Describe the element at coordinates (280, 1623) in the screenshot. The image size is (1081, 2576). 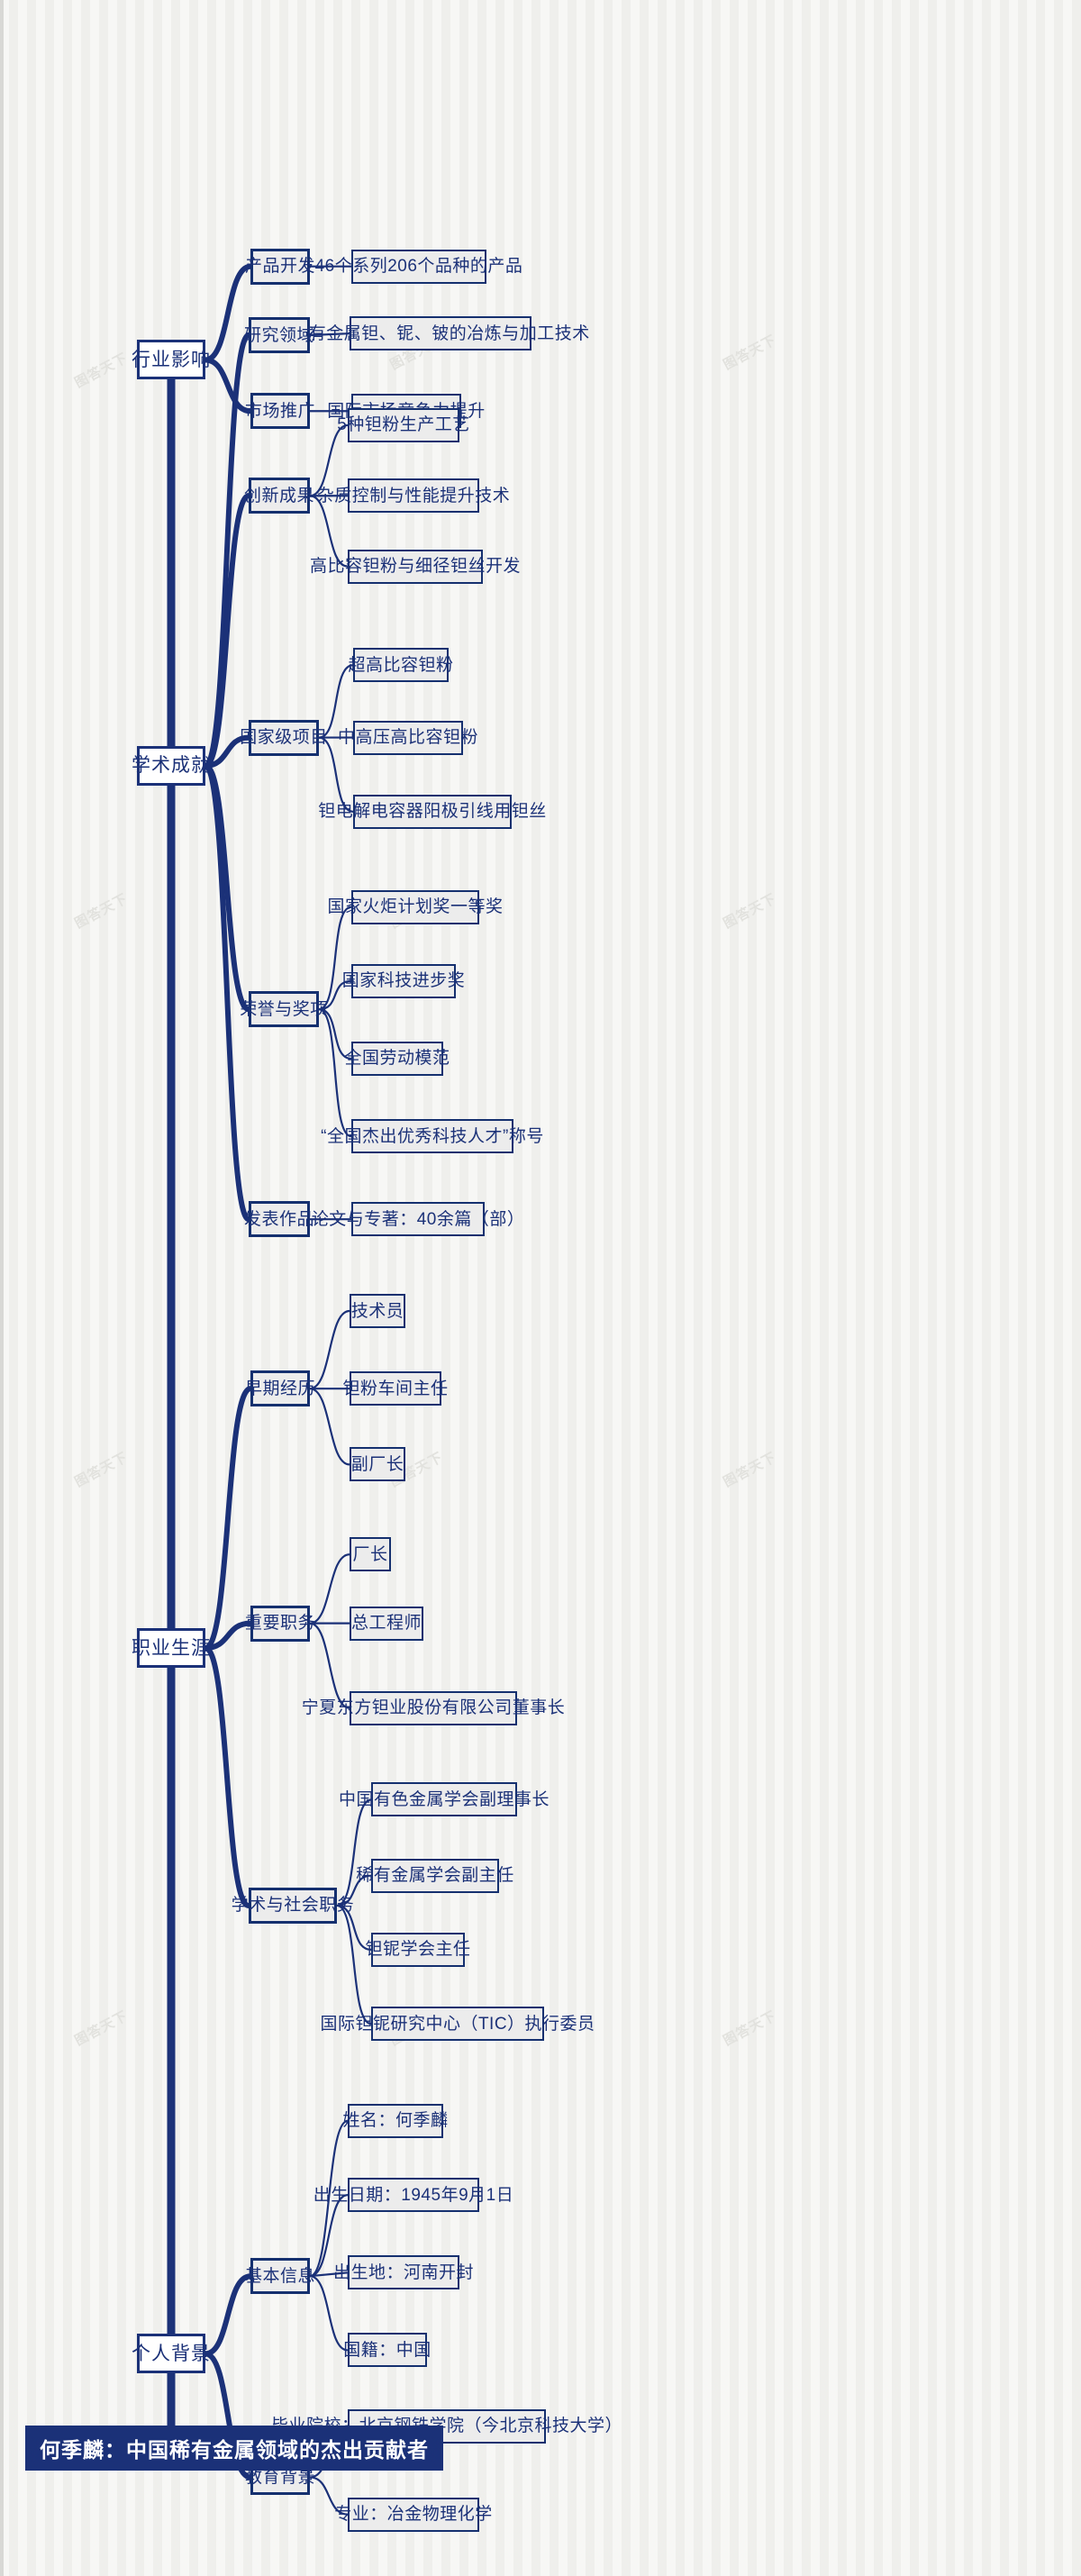
I see `child-node-key-positions: 重要职务` at that location.